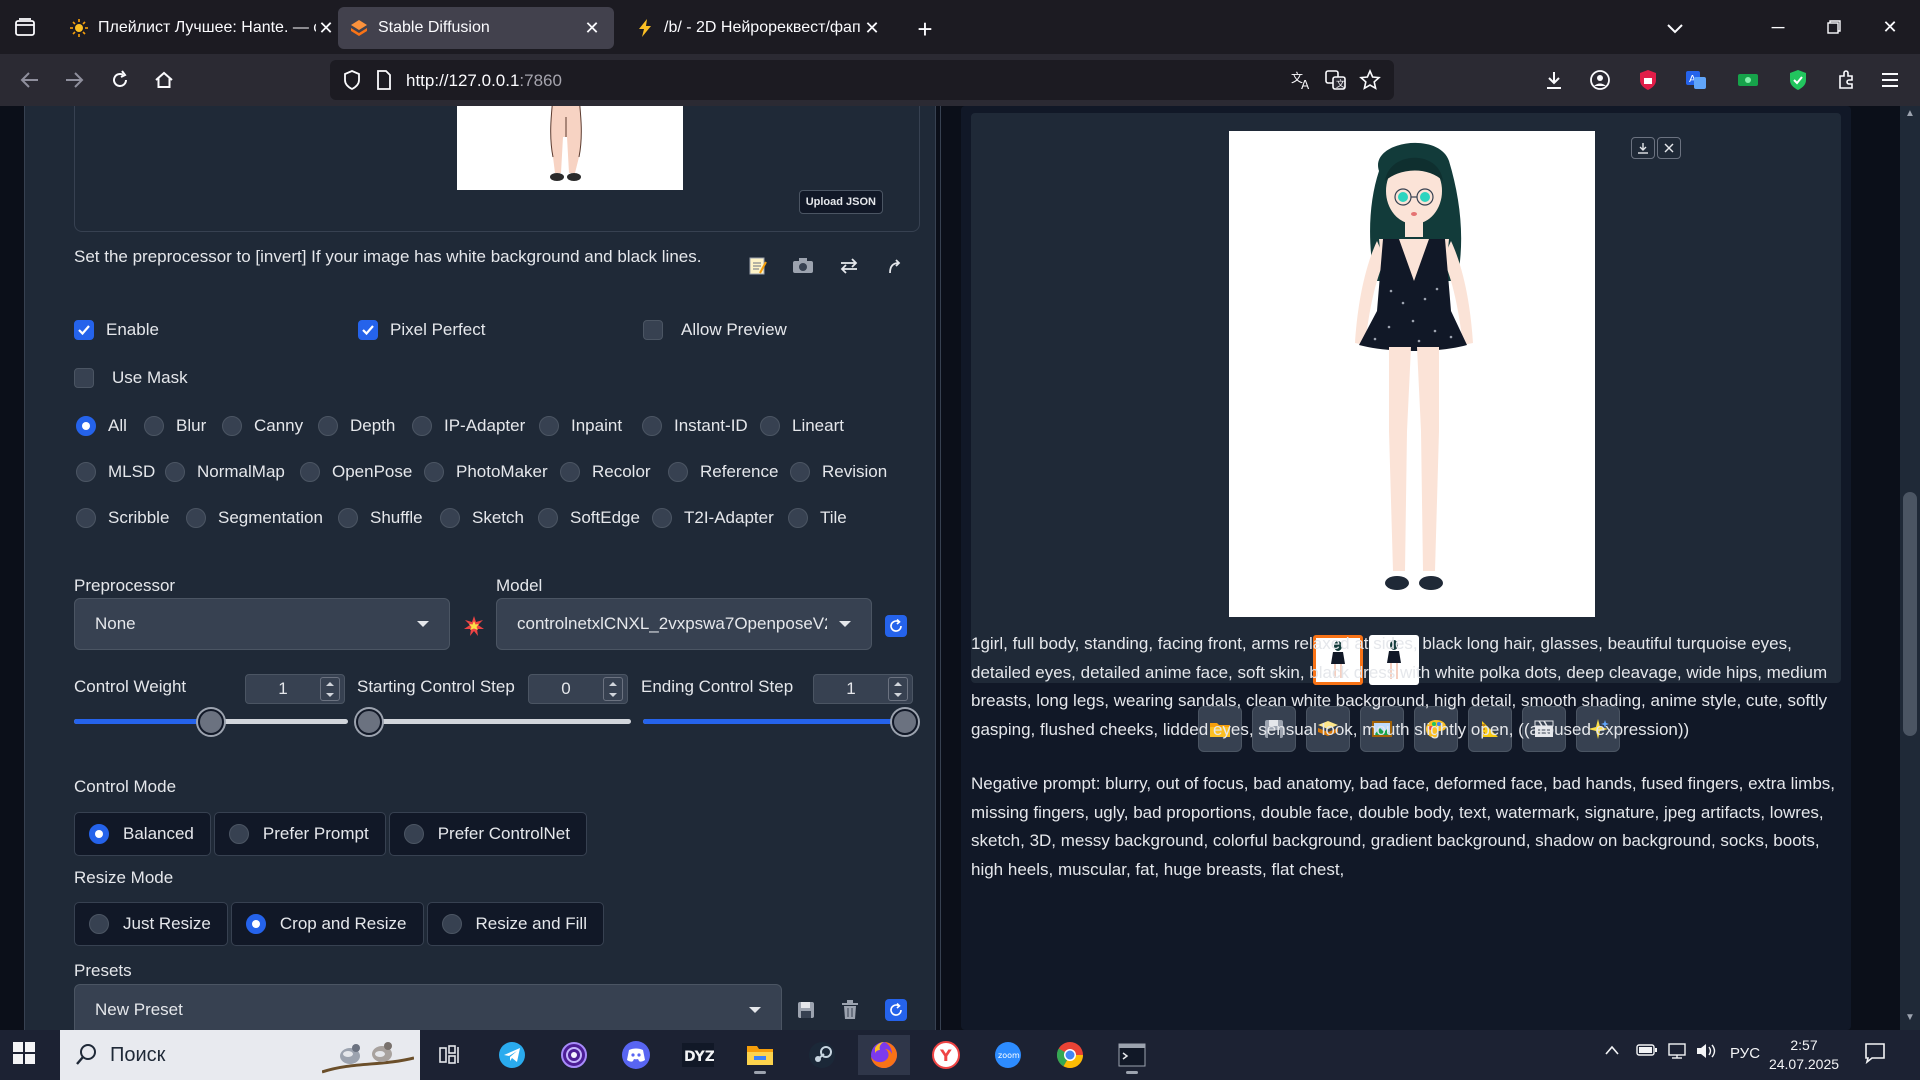 Image resolution: width=1920 pixels, height=1080 pixels. What do you see at coordinates (1834, 27) in the screenshot?
I see `restore-button` at bounding box center [1834, 27].